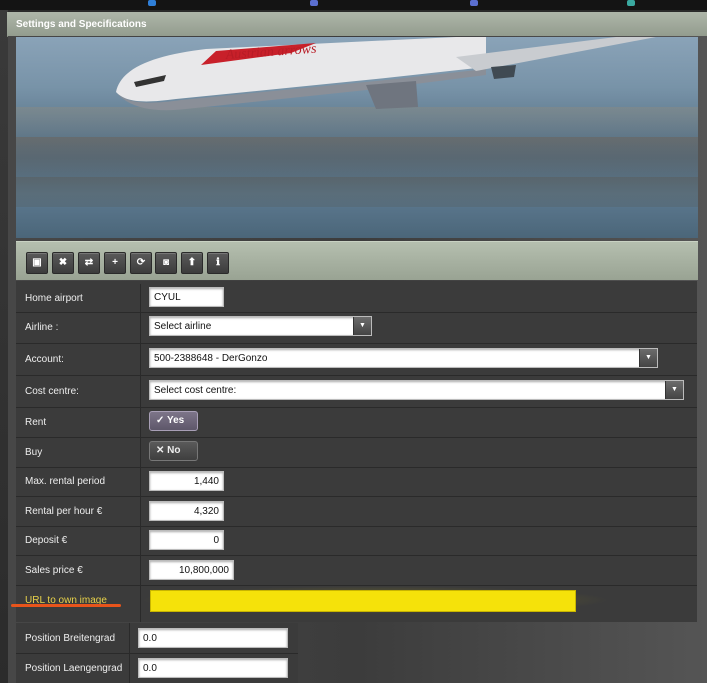  What do you see at coordinates (357, 24) in the screenshot?
I see `dialog-titlebar: Settings and Specifications` at bounding box center [357, 24].